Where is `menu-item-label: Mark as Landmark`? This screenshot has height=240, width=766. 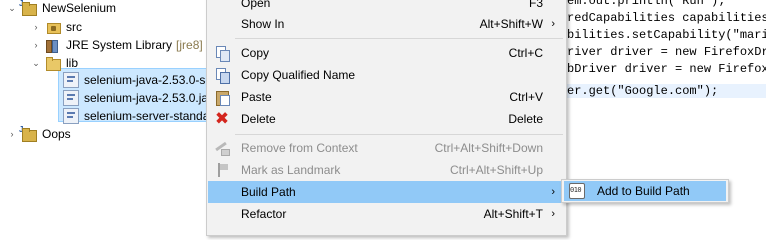
menu-item-label: Mark as Landmark is located at coordinates (291, 170).